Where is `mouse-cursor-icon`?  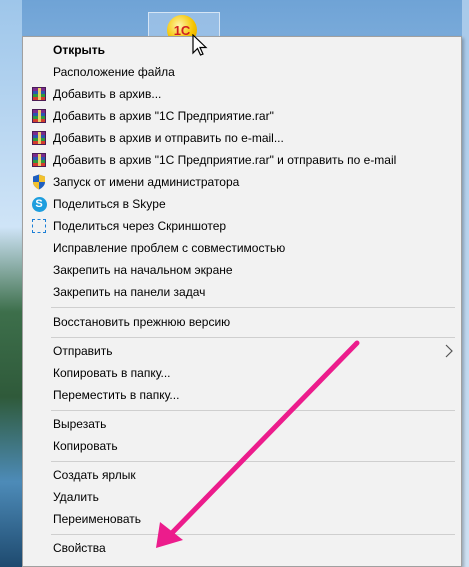
mouse-cursor-icon is located at coordinates (200, 45).